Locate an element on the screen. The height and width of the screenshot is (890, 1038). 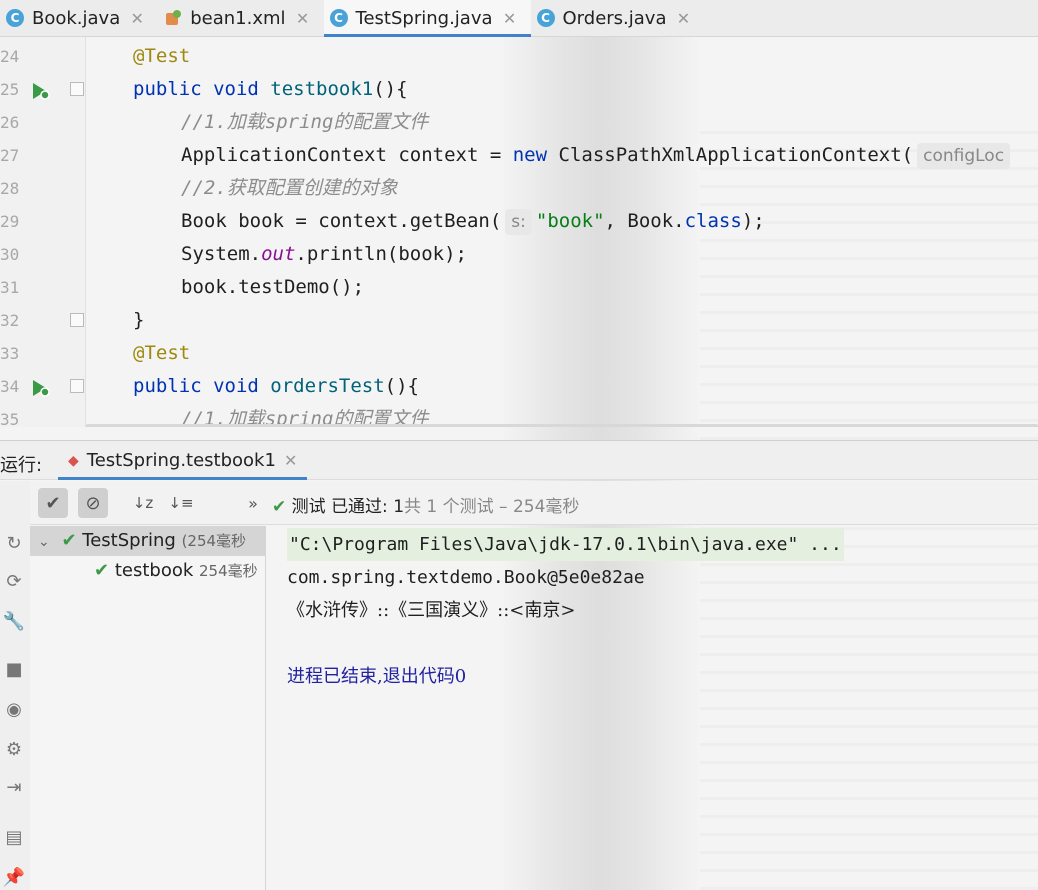
tree-item-testbook: ✔ testbook 254毫秒 is located at coordinates (176, 571).